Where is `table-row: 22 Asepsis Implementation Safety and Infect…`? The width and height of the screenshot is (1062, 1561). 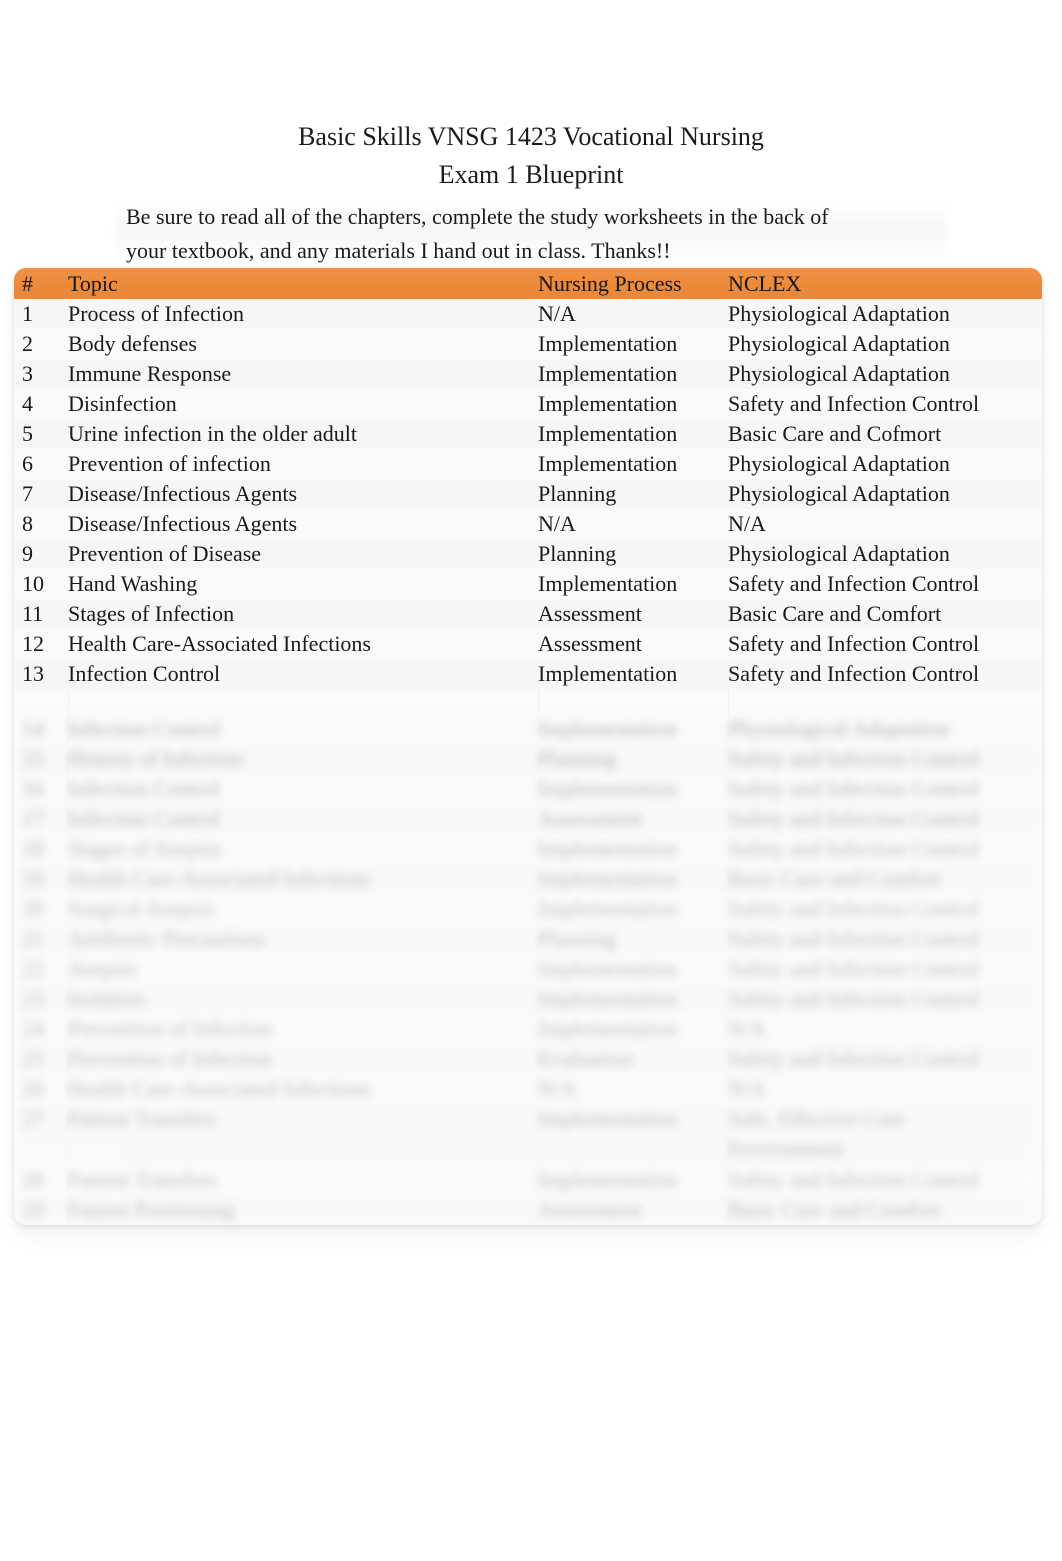 table-row: 22 Asepsis Implementation Safety and Infect… is located at coordinates (528, 969).